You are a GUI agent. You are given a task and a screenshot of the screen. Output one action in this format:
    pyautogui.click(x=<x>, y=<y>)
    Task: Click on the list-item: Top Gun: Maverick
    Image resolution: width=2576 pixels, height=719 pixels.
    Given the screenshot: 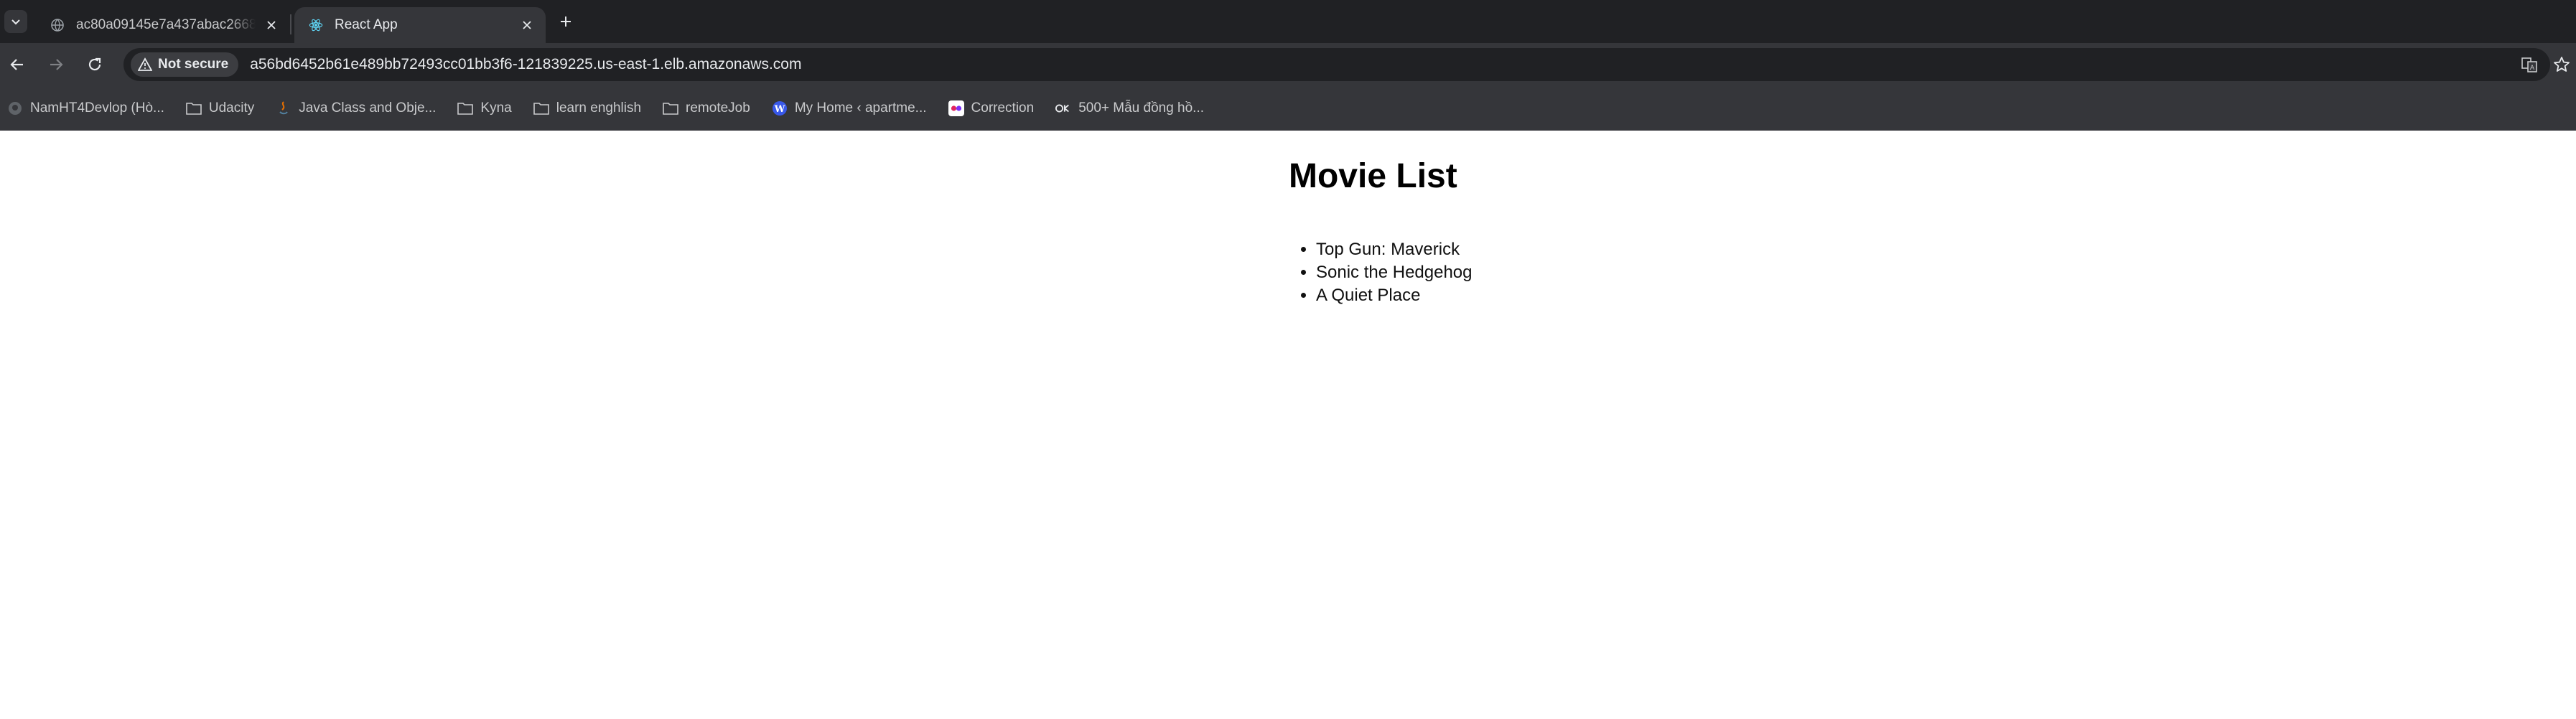 What is the action you would take?
    pyautogui.click(x=1394, y=249)
    